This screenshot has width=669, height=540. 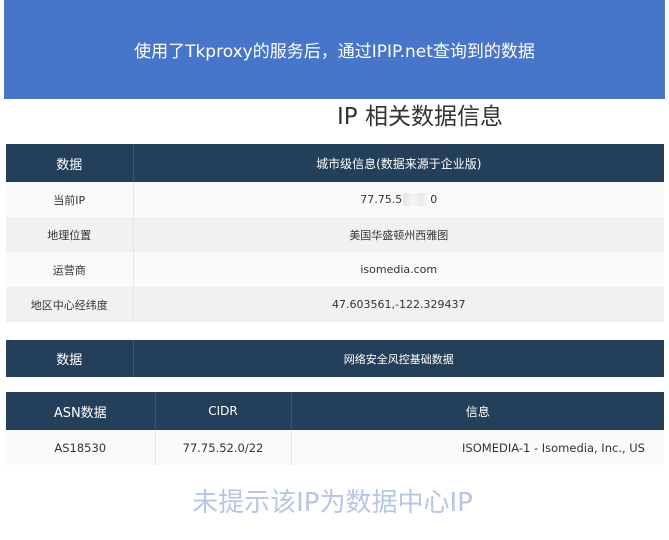 I want to click on row-label: 运营商, so click(x=69, y=269).